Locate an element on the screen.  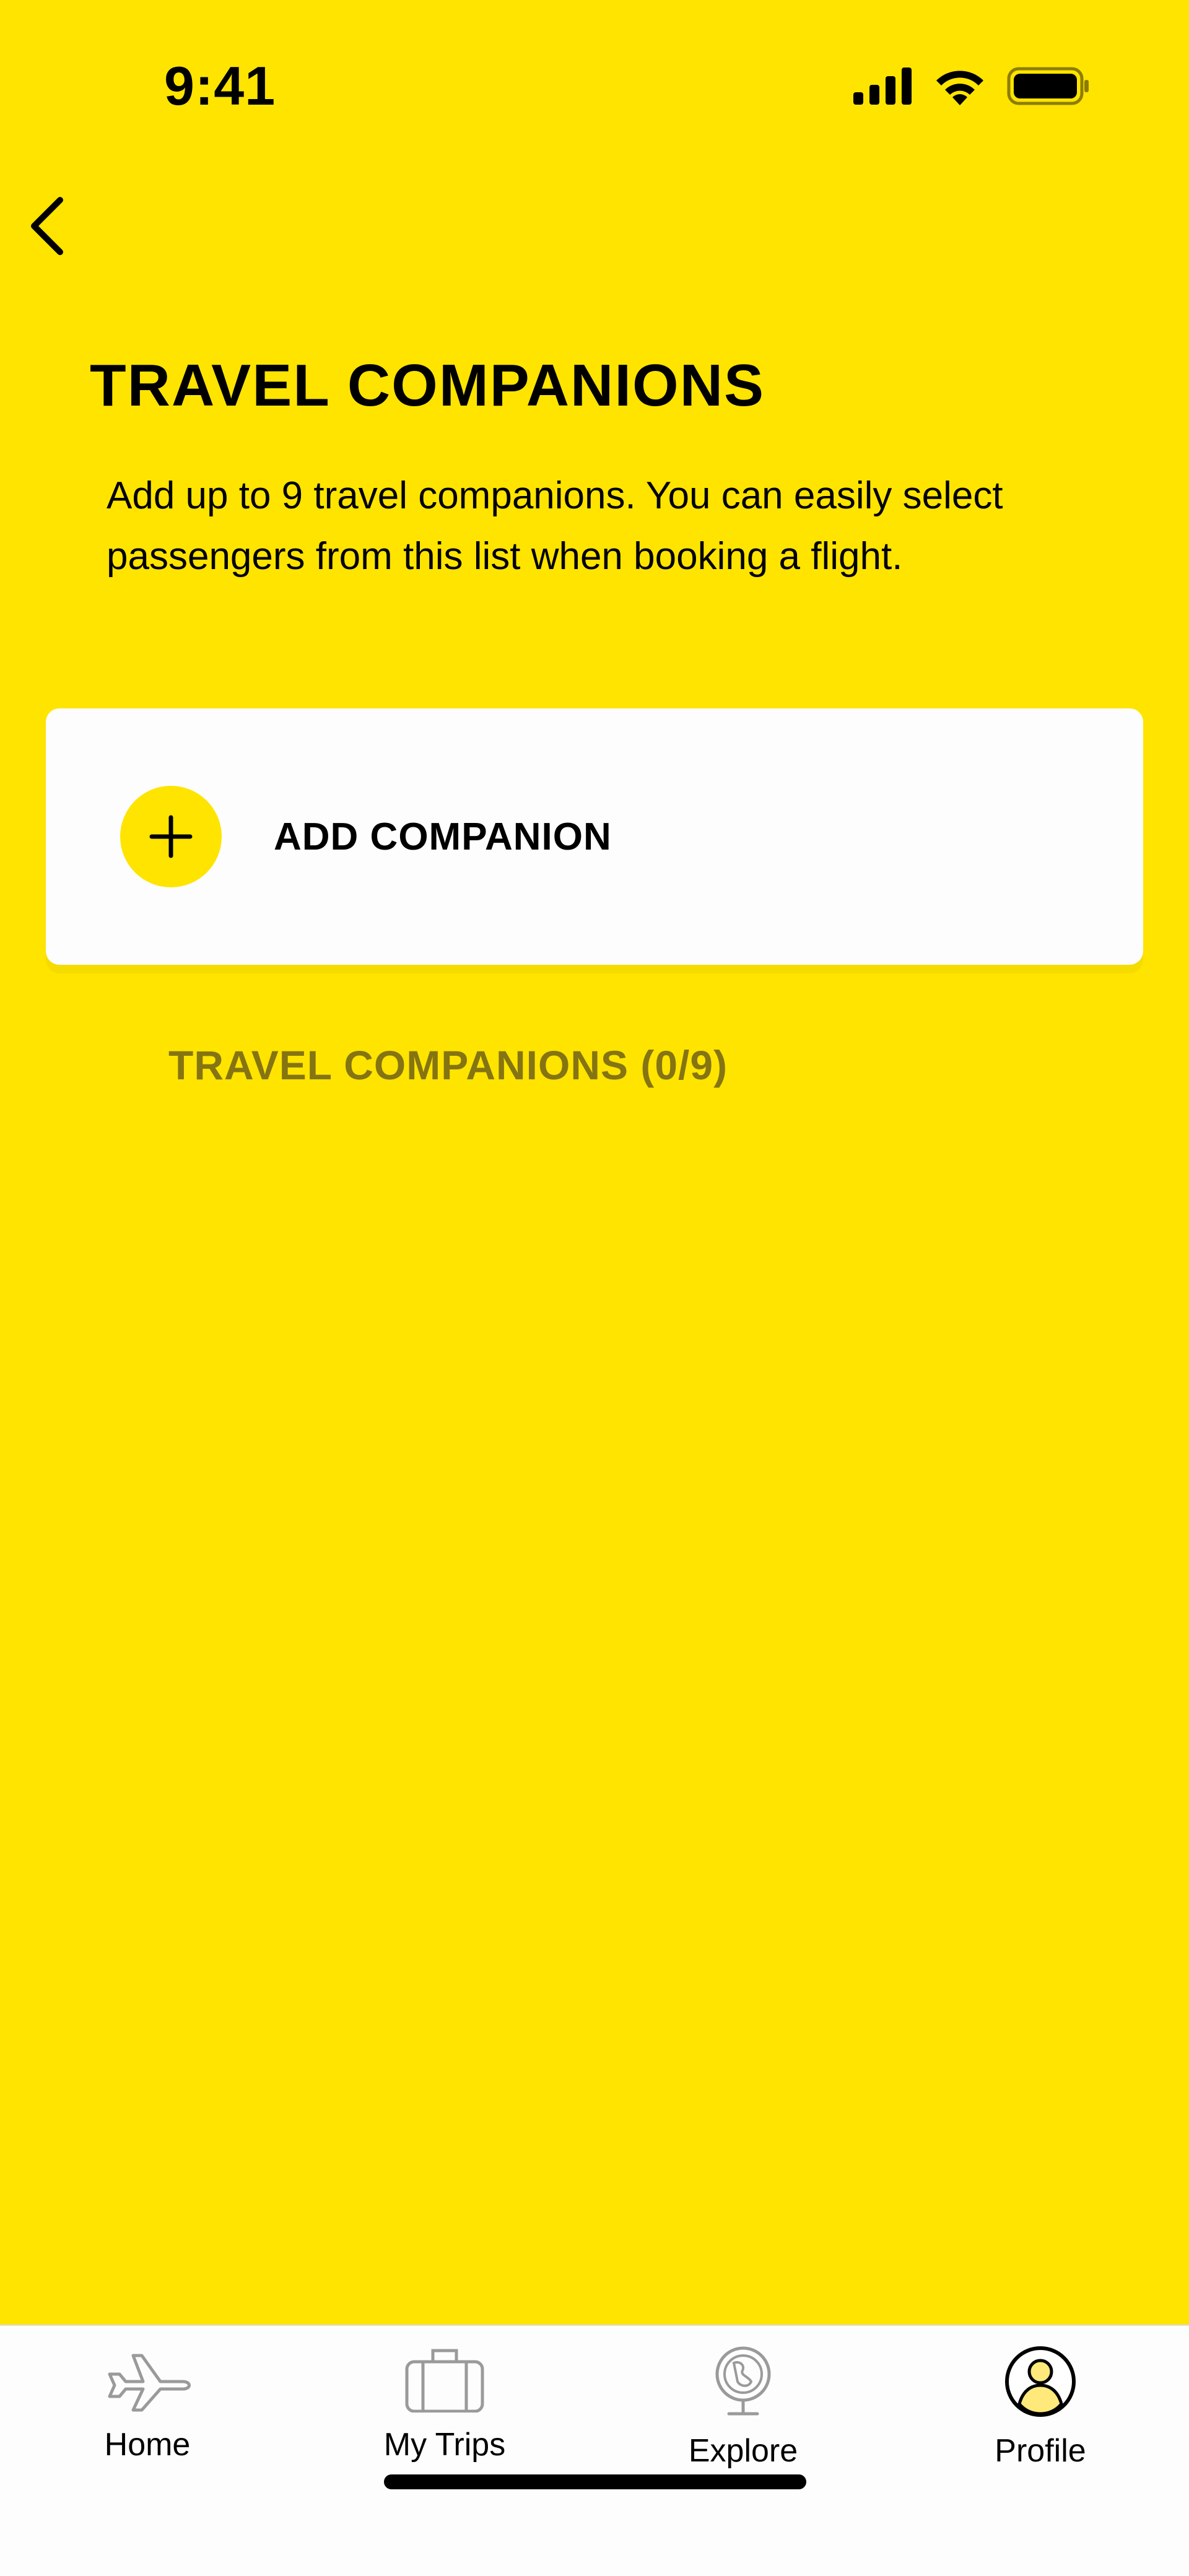
tab-explore-label: Explore is located at coordinates (743, 2451).